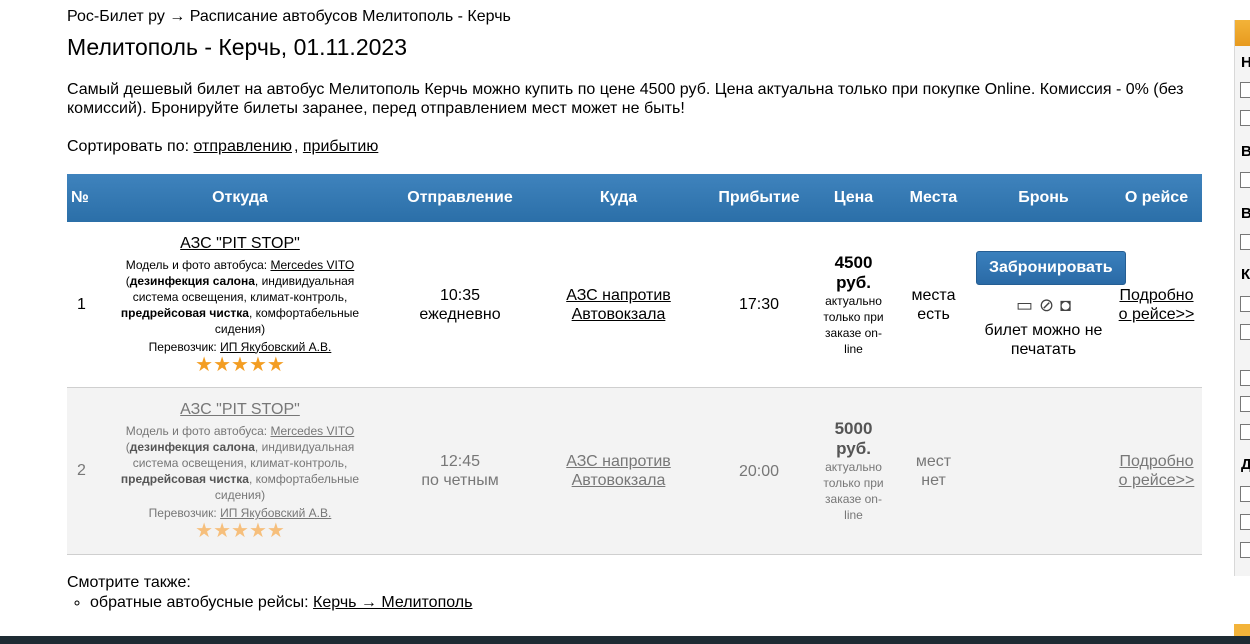 The height and width of the screenshot is (644, 1250). What do you see at coordinates (392, 602) in the screenshot?
I see `return-route-link: Керчь → Мелитополь` at bounding box center [392, 602].